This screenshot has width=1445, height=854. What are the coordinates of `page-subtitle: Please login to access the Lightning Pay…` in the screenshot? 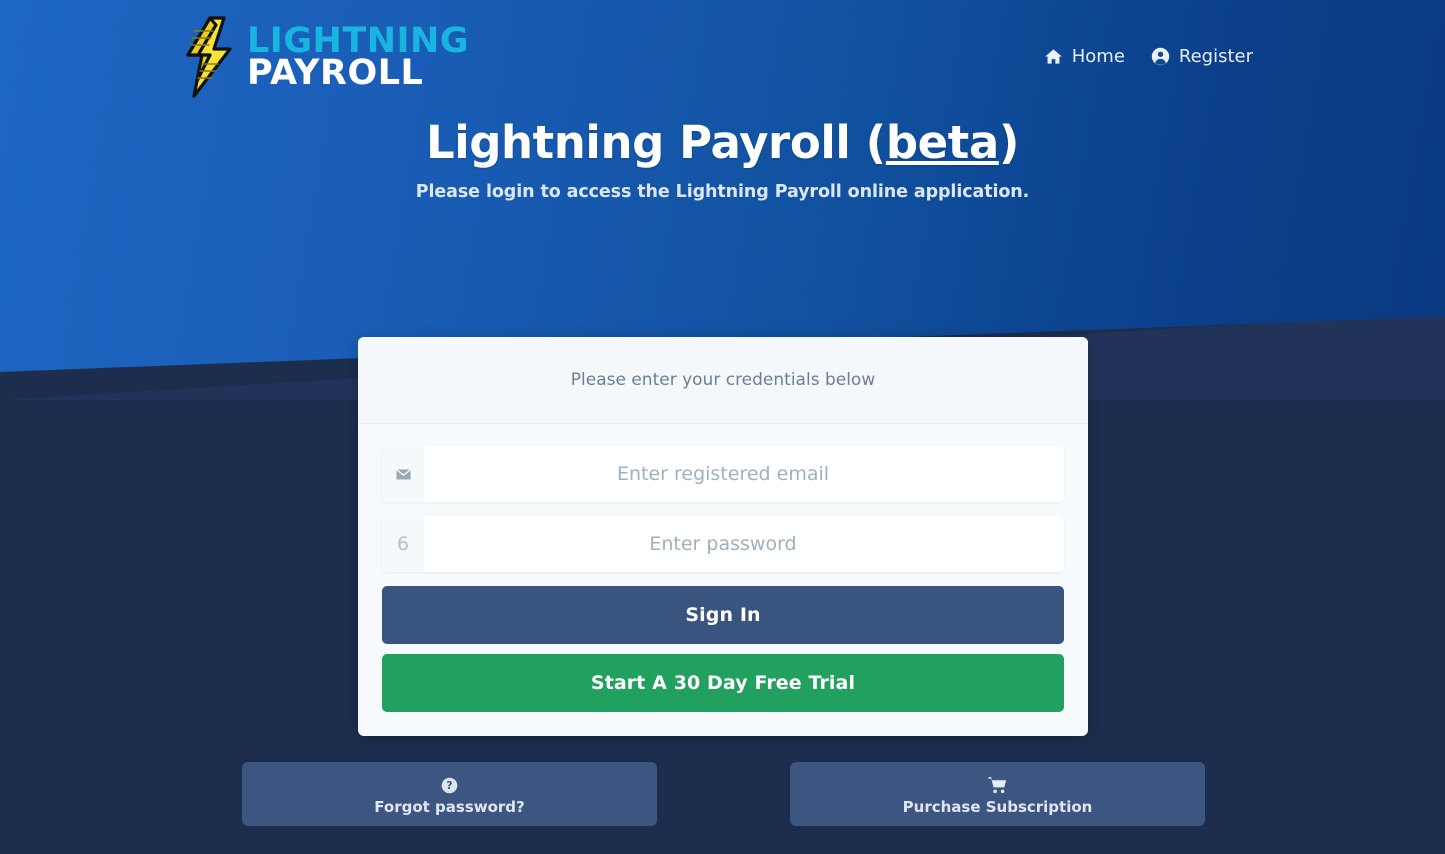 It's located at (722, 192).